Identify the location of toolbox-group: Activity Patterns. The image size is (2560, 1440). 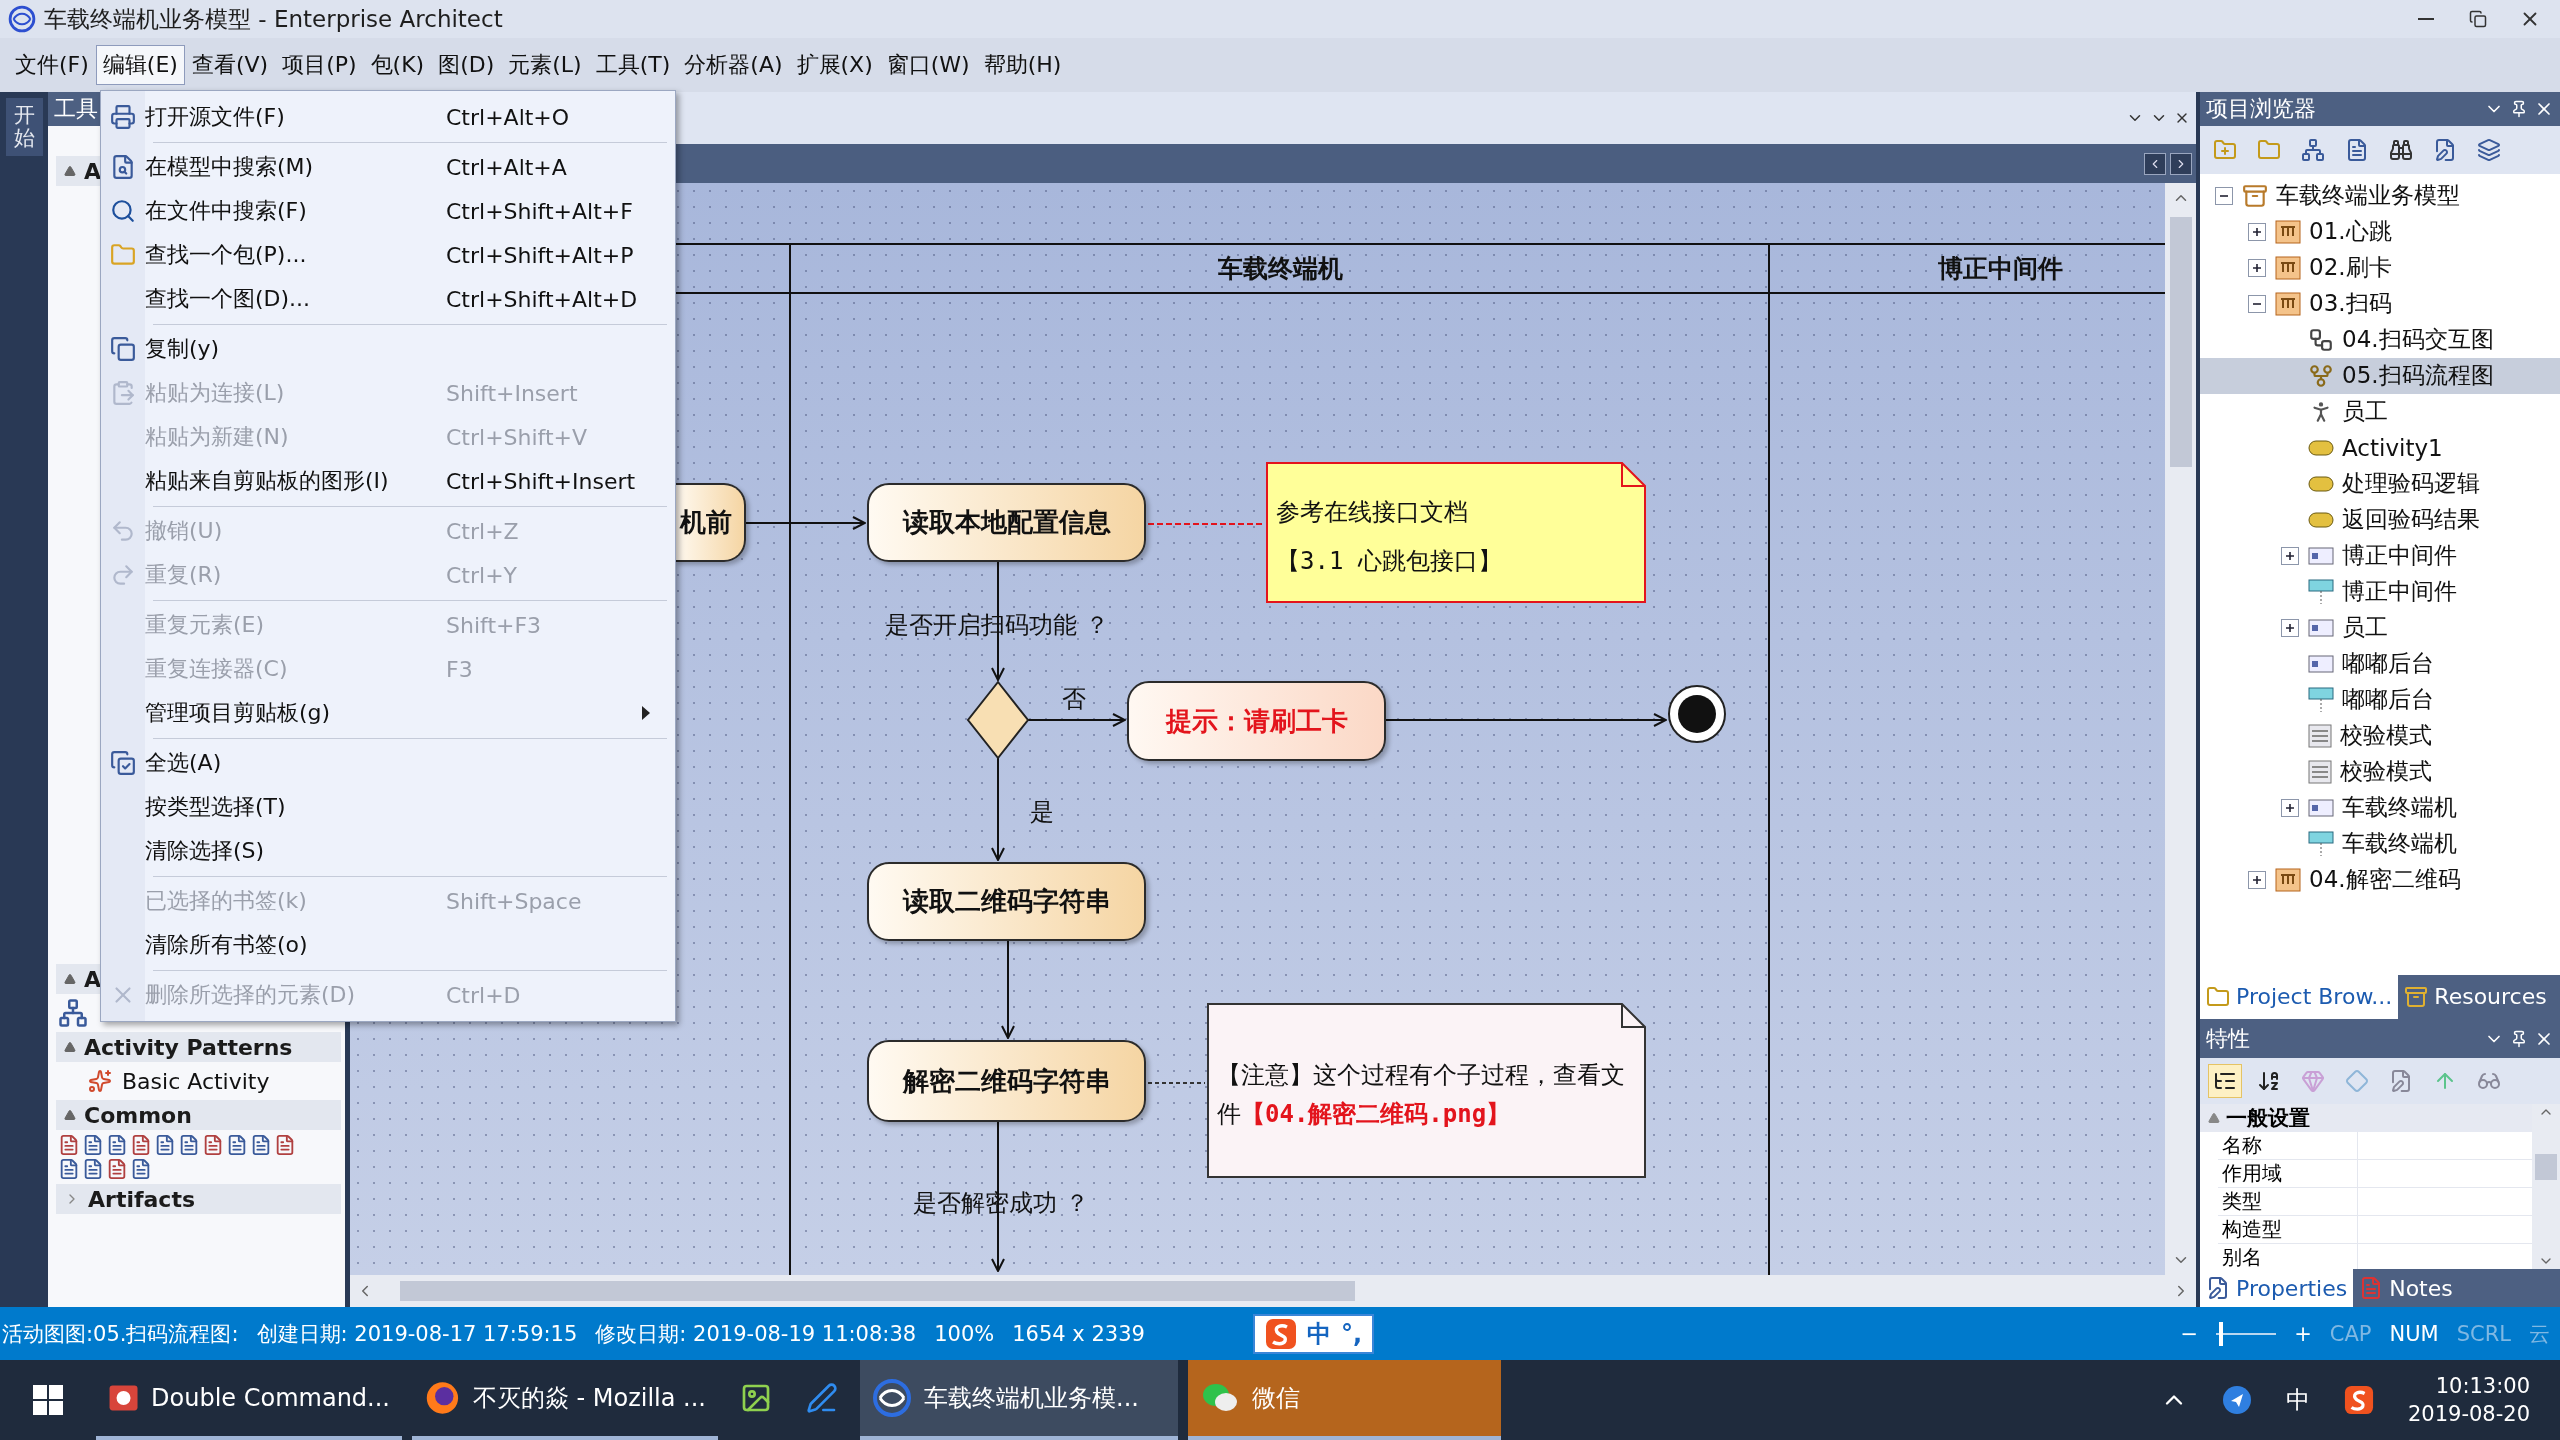
(198, 1047).